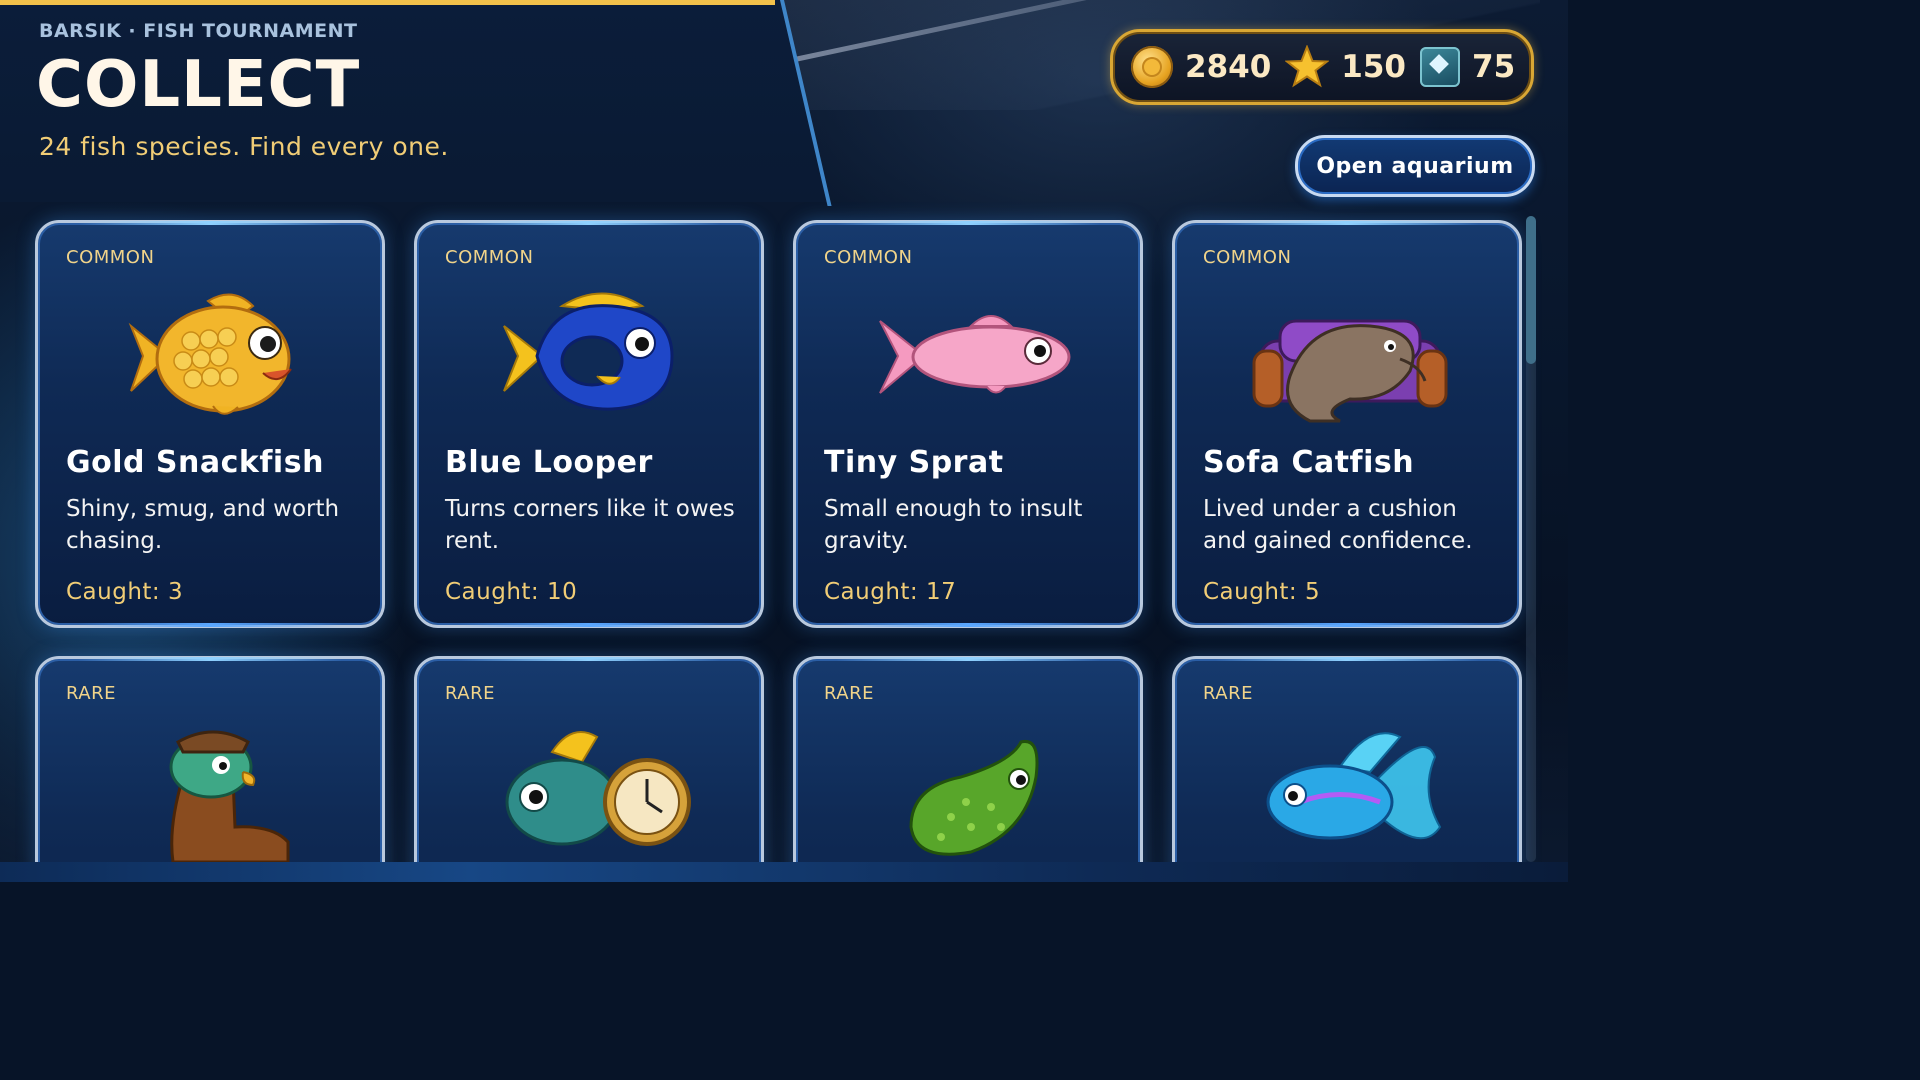 Image resolution: width=1920 pixels, height=1080 pixels. What do you see at coordinates (1354, 786) in the screenshot?
I see `neon-fish-icon` at bounding box center [1354, 786].